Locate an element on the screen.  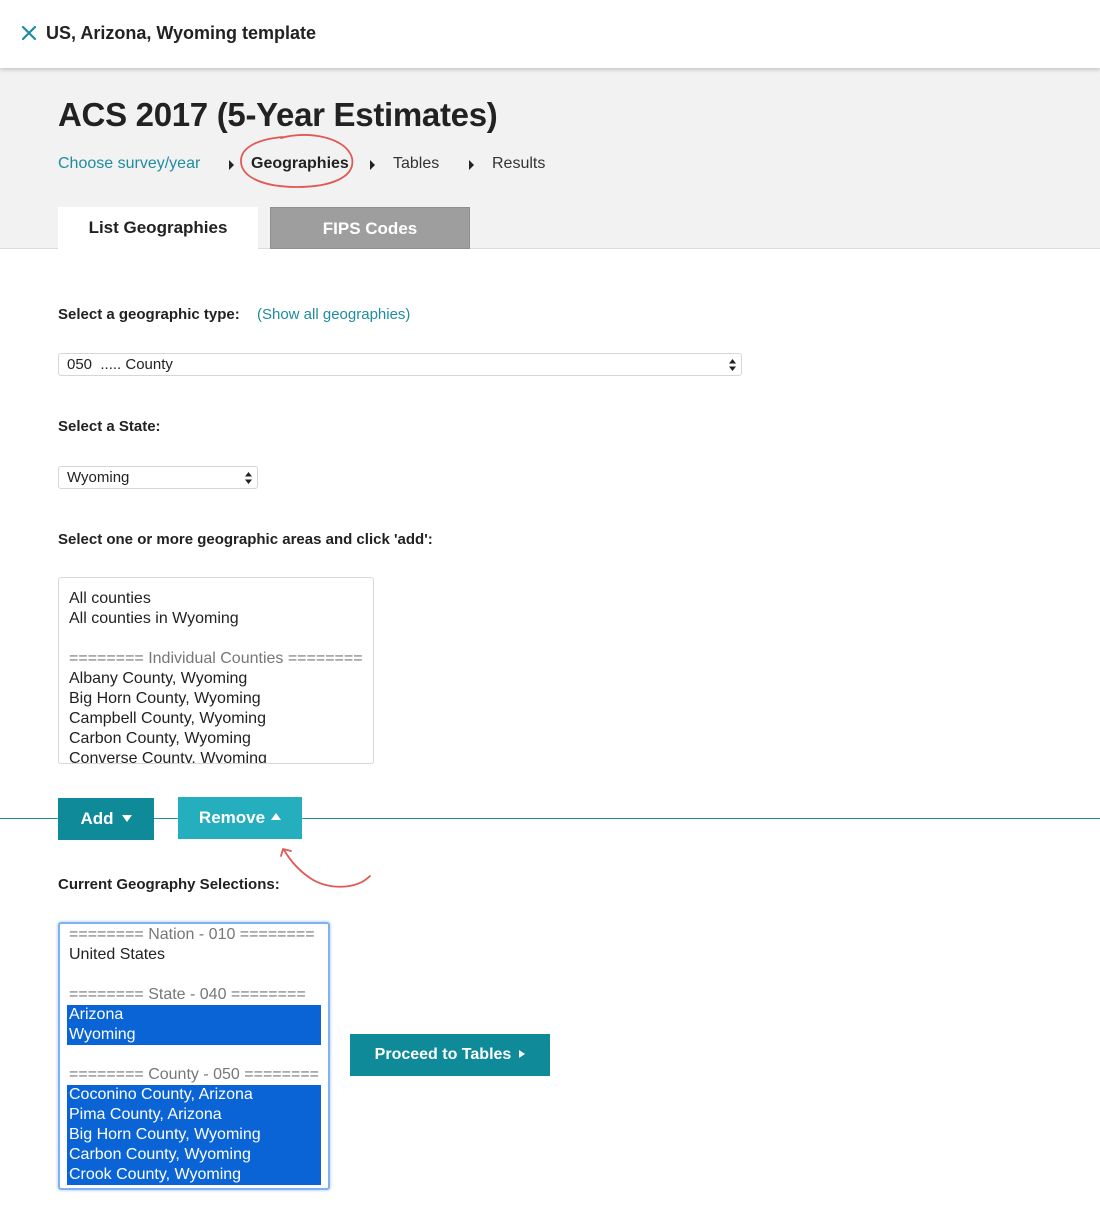
geo-type-select-value: 050 ..... County is located at coordinates (120, 364).